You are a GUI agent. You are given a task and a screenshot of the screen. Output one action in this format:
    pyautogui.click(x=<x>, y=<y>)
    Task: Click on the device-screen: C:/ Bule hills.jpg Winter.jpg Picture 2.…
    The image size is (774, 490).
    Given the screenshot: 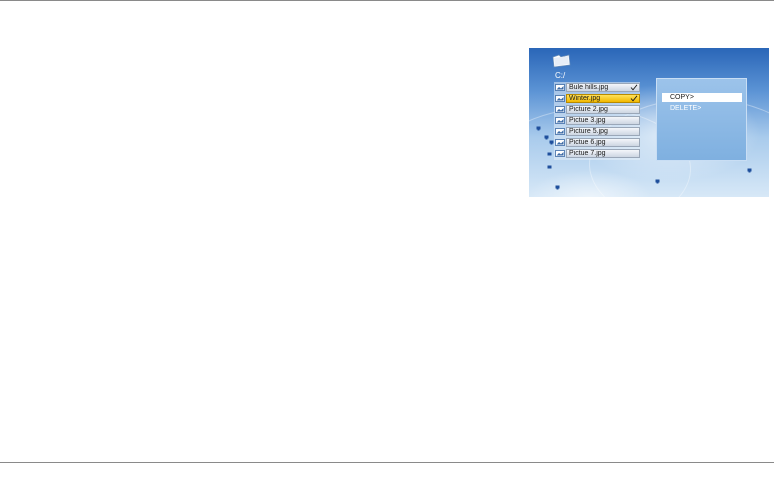 What is the action you would take?
    pyautogui.click(x=649, y=122)
    